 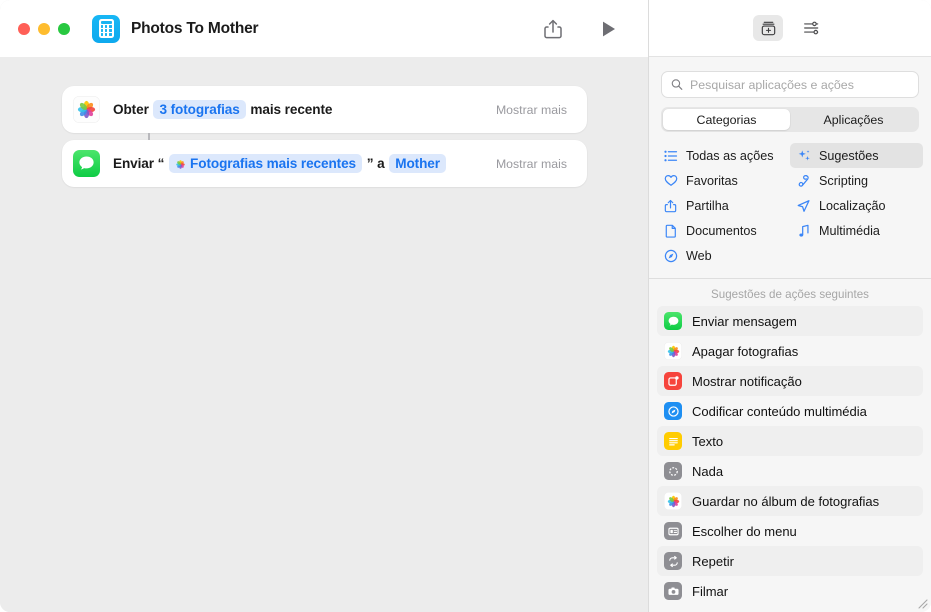 I want to click on category-todas-as-acoes: Todas as ações, so click(x=723, y=155).